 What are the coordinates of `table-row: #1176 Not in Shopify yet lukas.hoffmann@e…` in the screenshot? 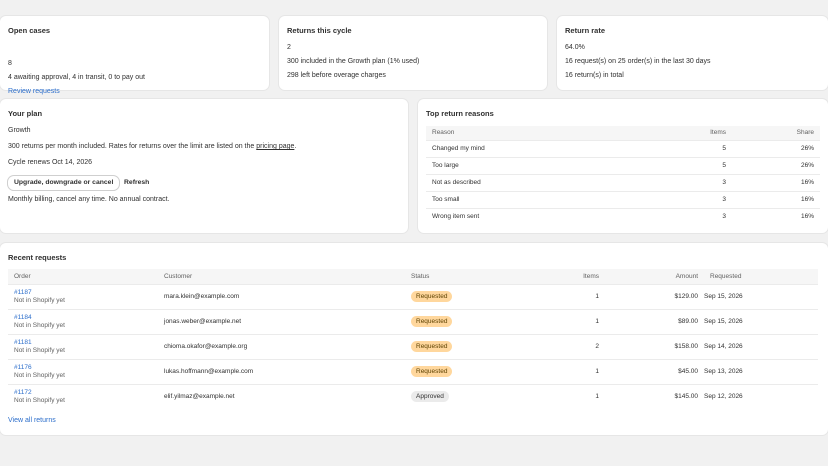 It's located at (413, 371).